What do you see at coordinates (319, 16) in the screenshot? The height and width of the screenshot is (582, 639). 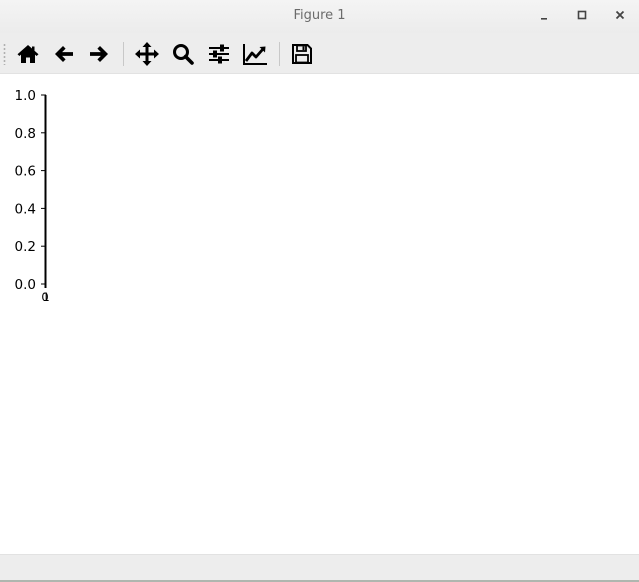 I see `title-bar: Figure 1` at bounding box center [319, 16].